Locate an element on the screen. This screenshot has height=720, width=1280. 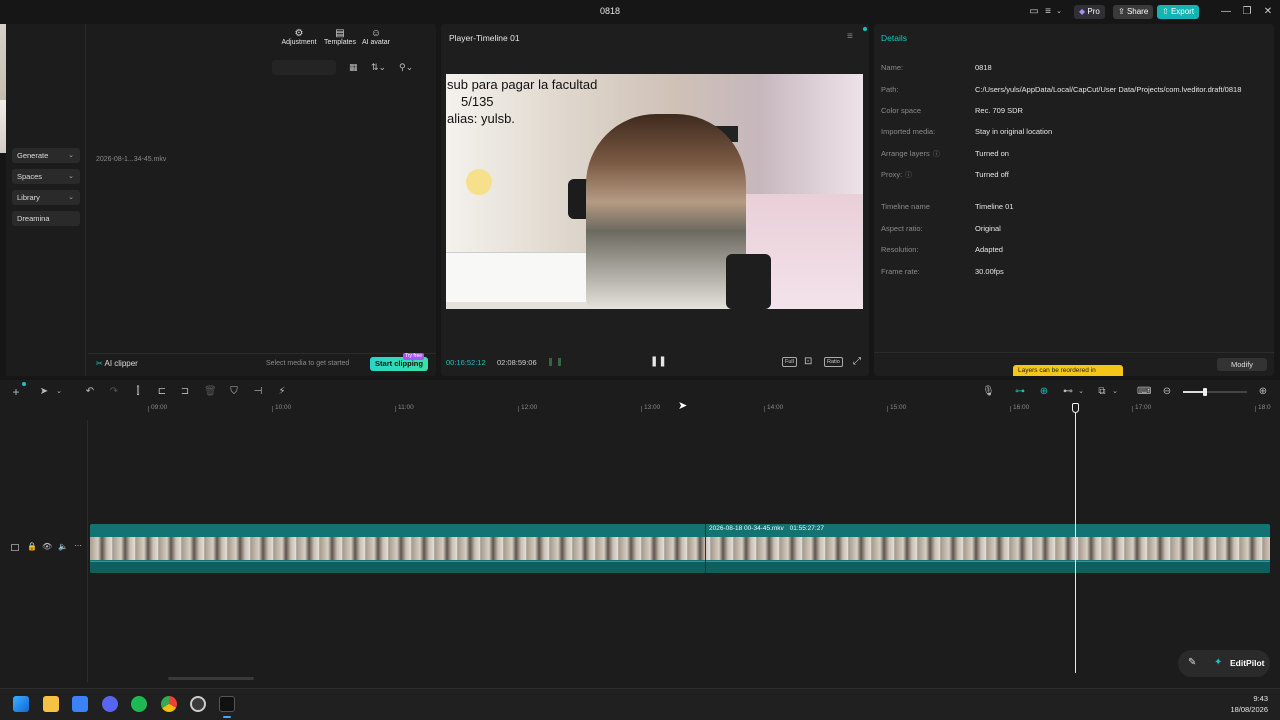
sidebar-item-library: Library ⌄ is located at coordinates (46, 197).